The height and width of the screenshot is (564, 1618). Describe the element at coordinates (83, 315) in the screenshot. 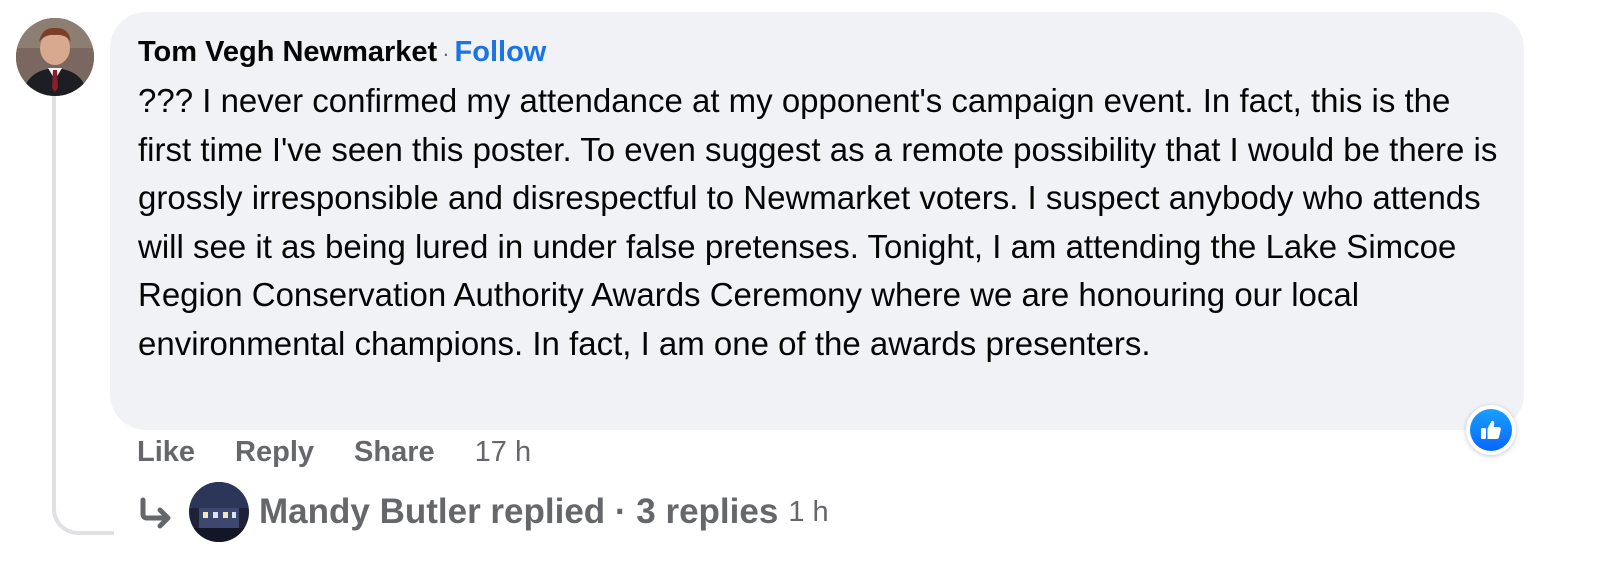

I see `thread-connector-line` at that location.